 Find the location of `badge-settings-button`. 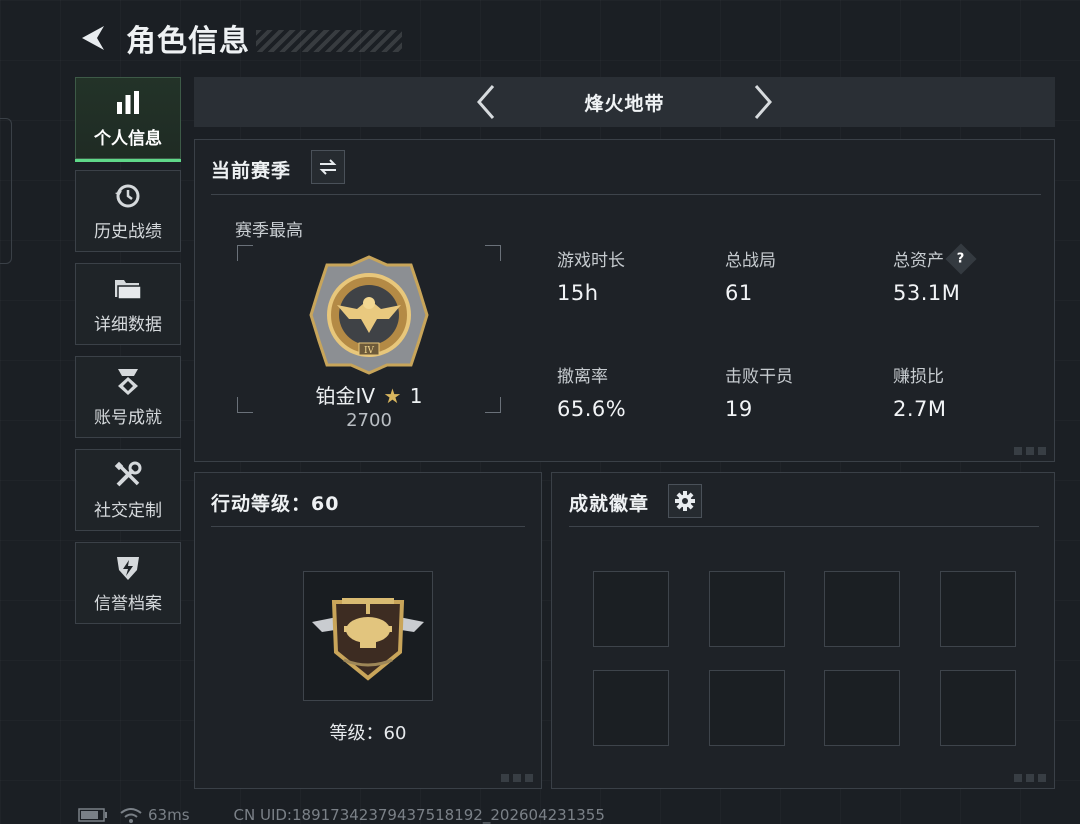

badge-settings-button is located at coordinates (685, 501).